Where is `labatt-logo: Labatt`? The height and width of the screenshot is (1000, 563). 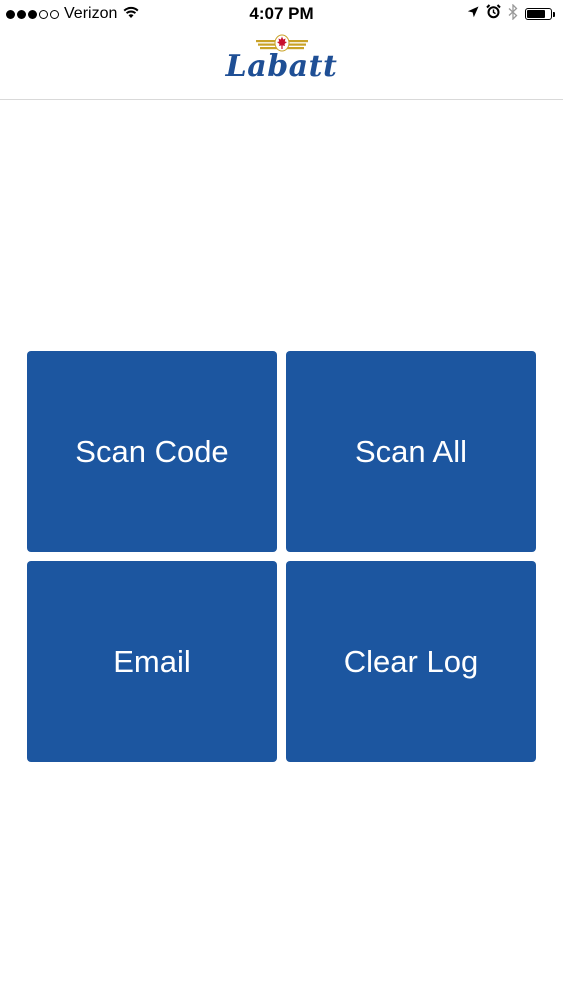 labatt-logo: Labatt is located at coordinates (281, 62).